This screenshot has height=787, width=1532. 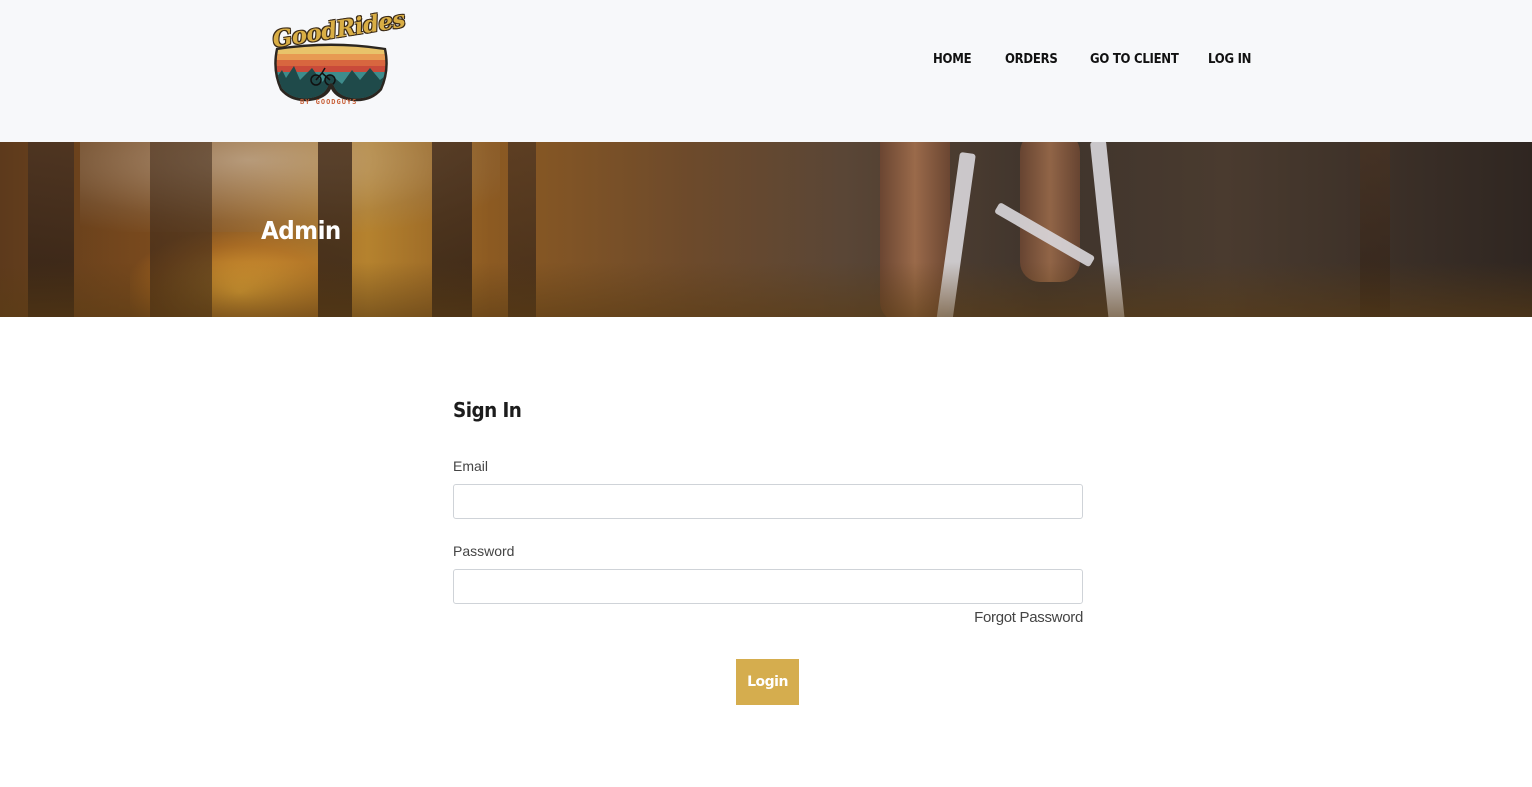 What do you see at coordinates (471, 466) in the screenshot?
I see `email-label: Email` at bounding box center [471, 466].